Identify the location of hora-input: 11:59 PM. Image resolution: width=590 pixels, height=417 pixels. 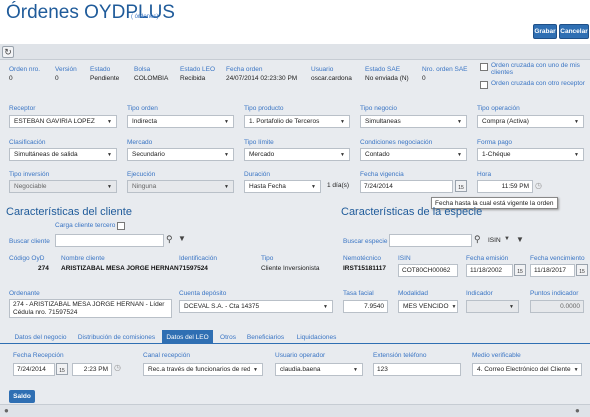
(505, 186).